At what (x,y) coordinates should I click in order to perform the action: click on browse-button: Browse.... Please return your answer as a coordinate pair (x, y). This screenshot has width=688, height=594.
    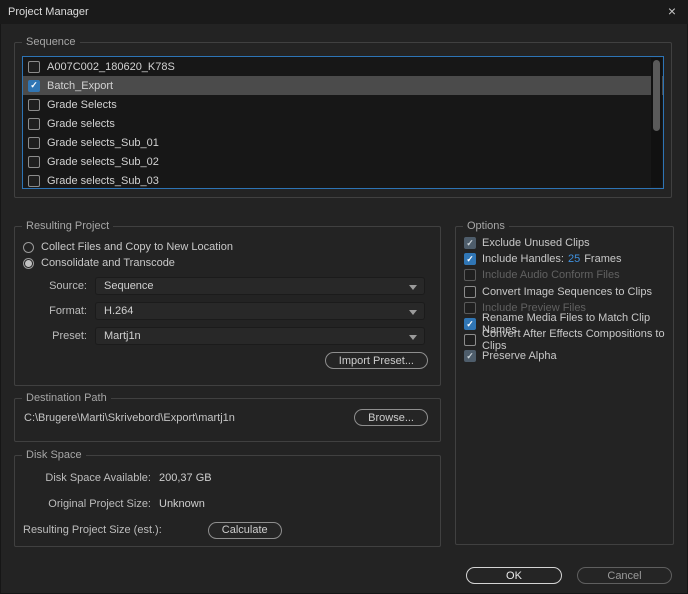
    Looking at the image, I should click on (391, 417).